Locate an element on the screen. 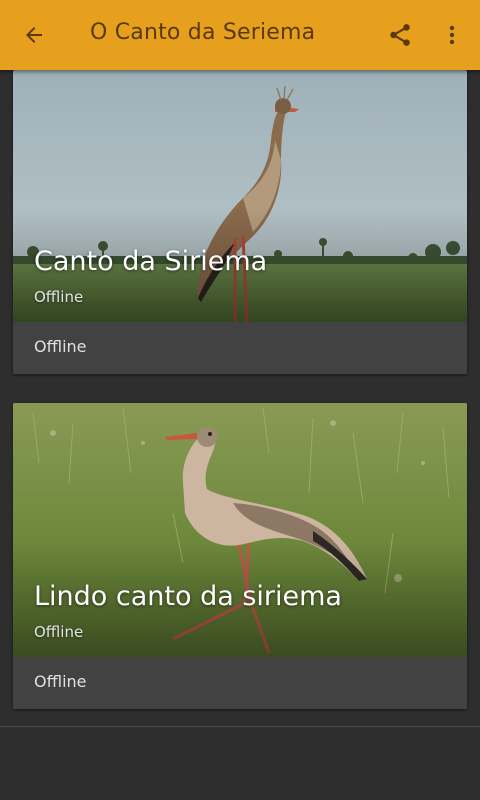 This screenshot has width=480, height=800. list-divider is located at coordinates (240, 726).